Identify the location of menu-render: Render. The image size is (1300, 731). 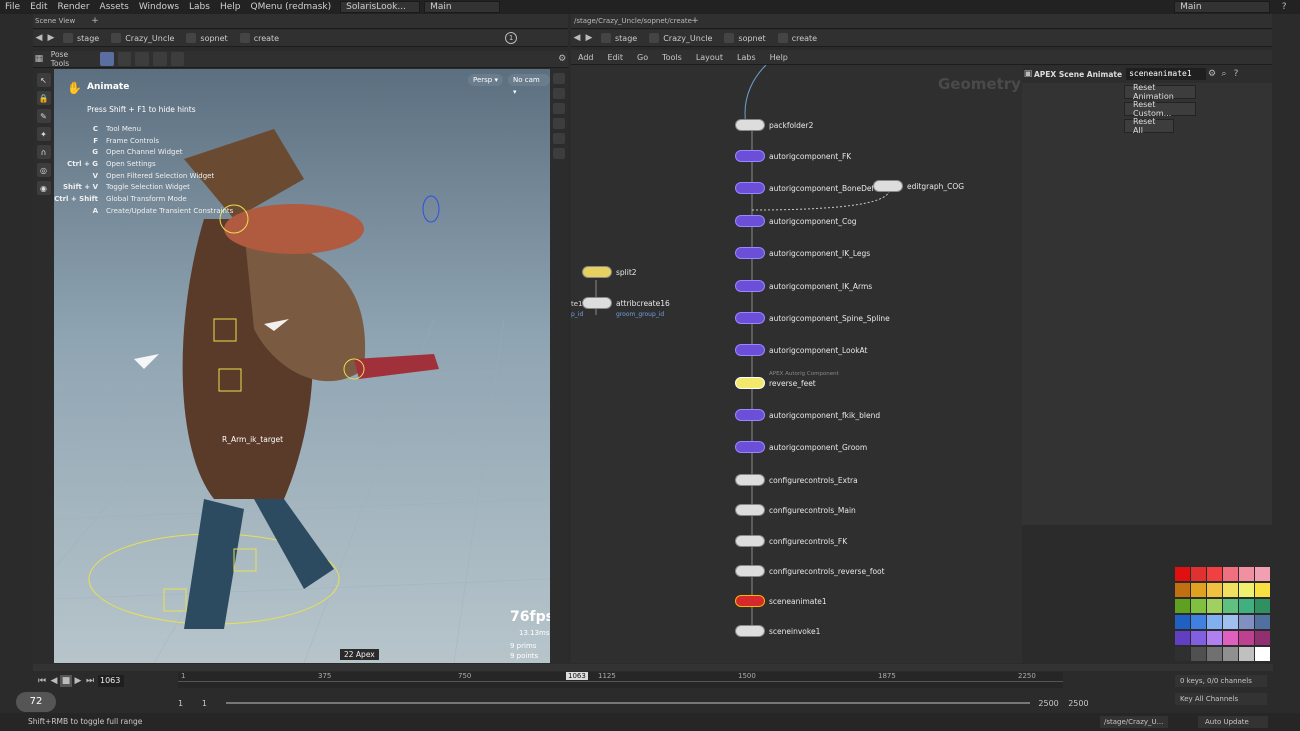
(74, 7).